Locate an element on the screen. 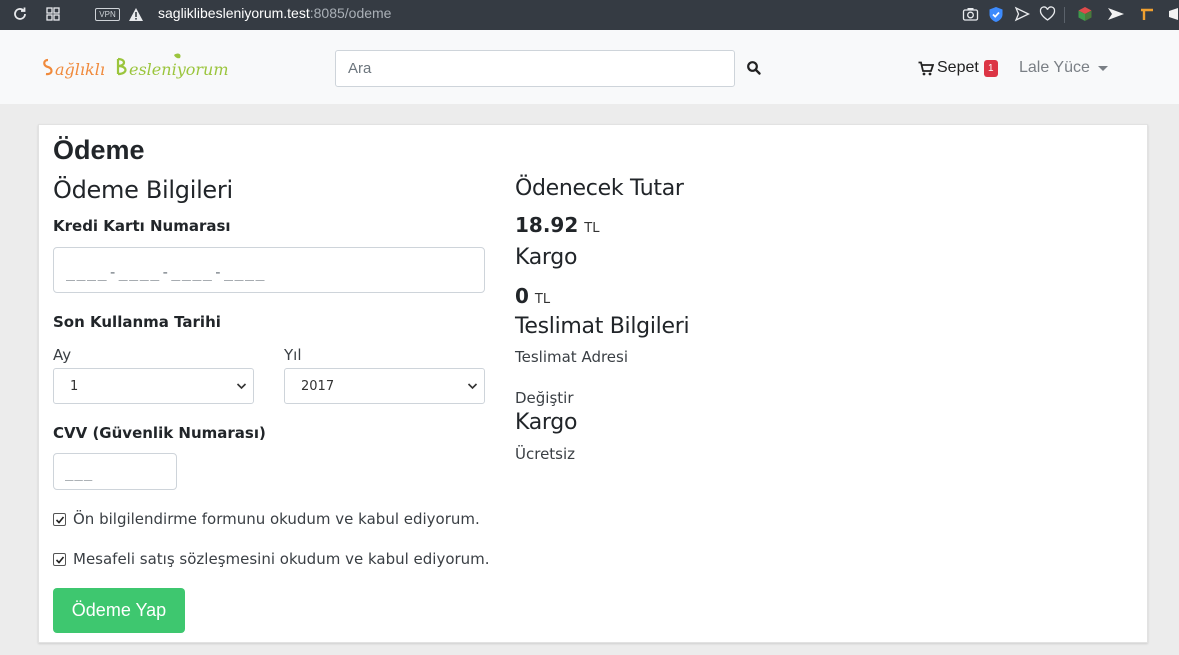  user-menu-dropdown: Lale Yüce is located at coordinates (1063, 68).